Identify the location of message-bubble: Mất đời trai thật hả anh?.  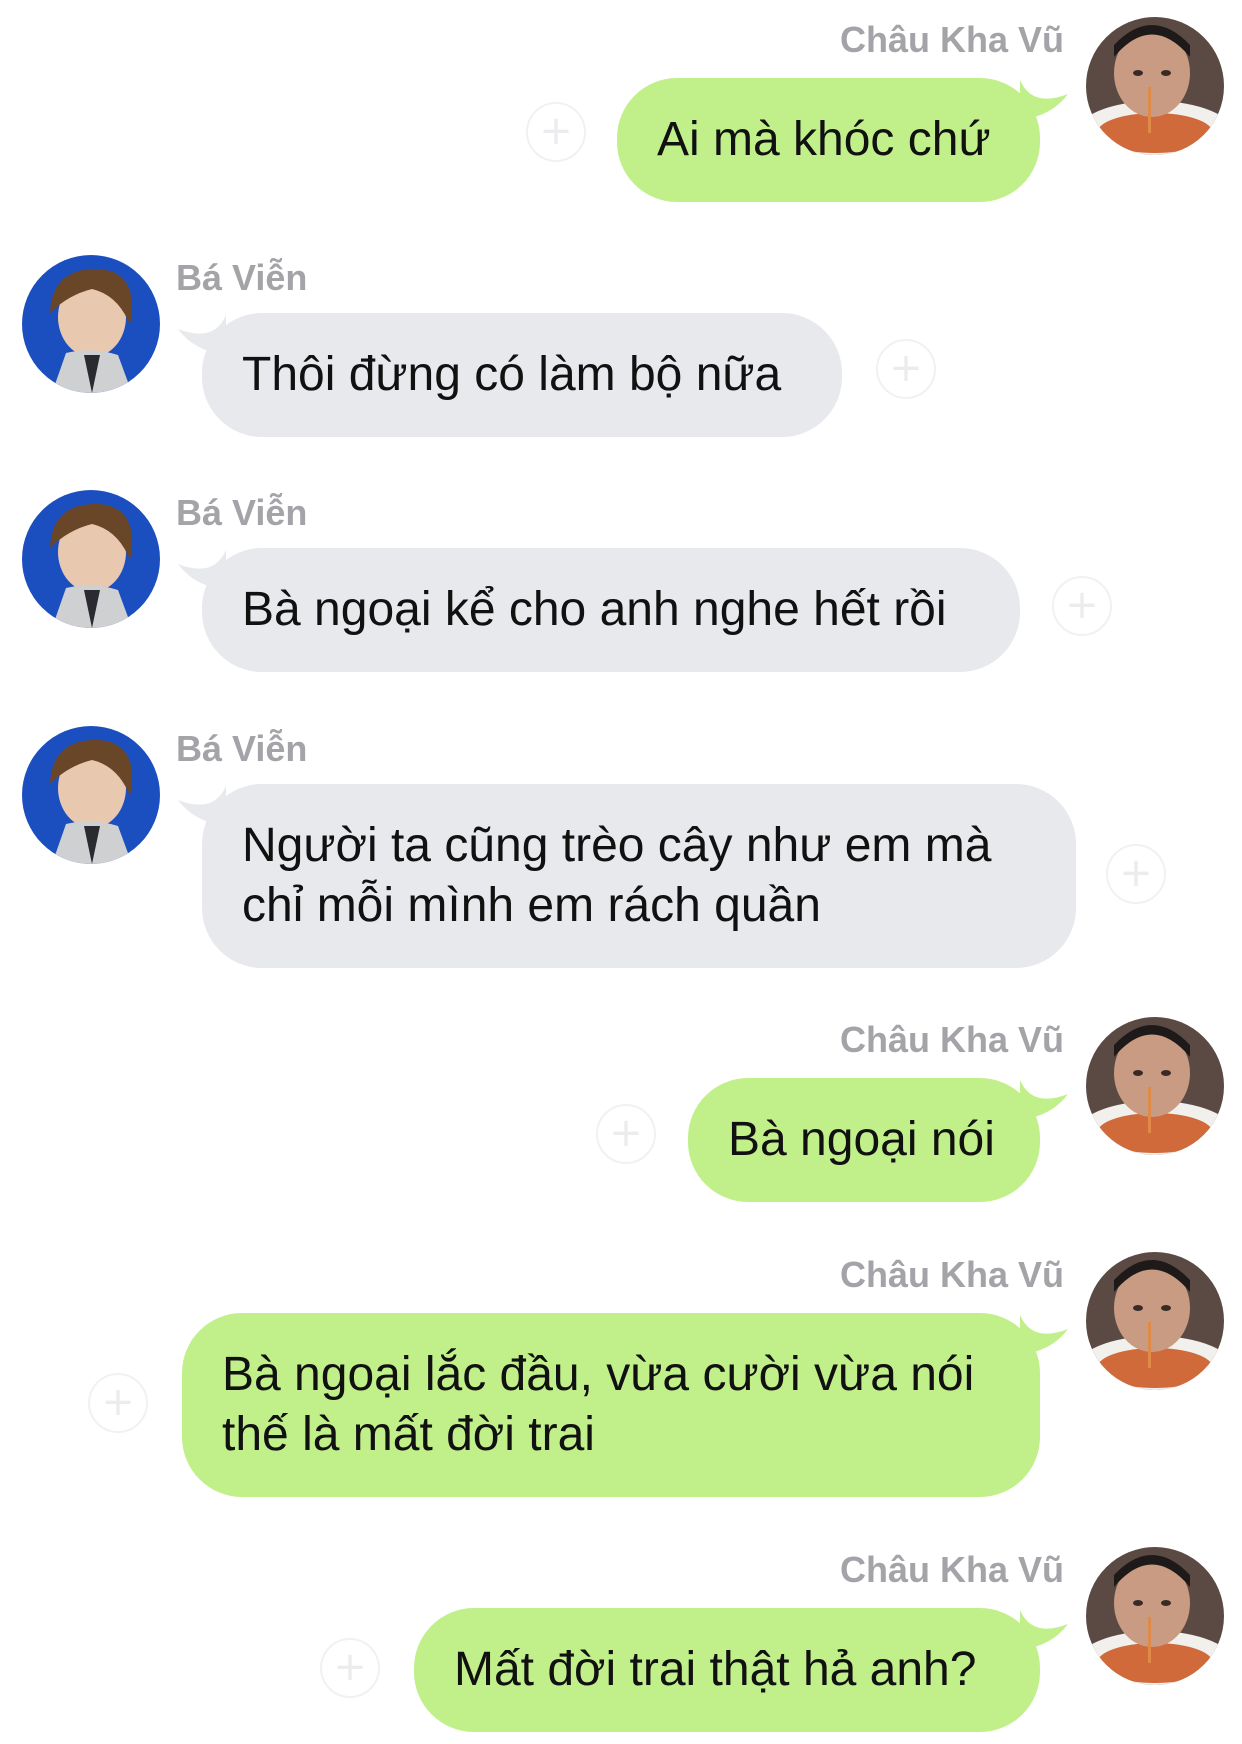
(727, 1670).